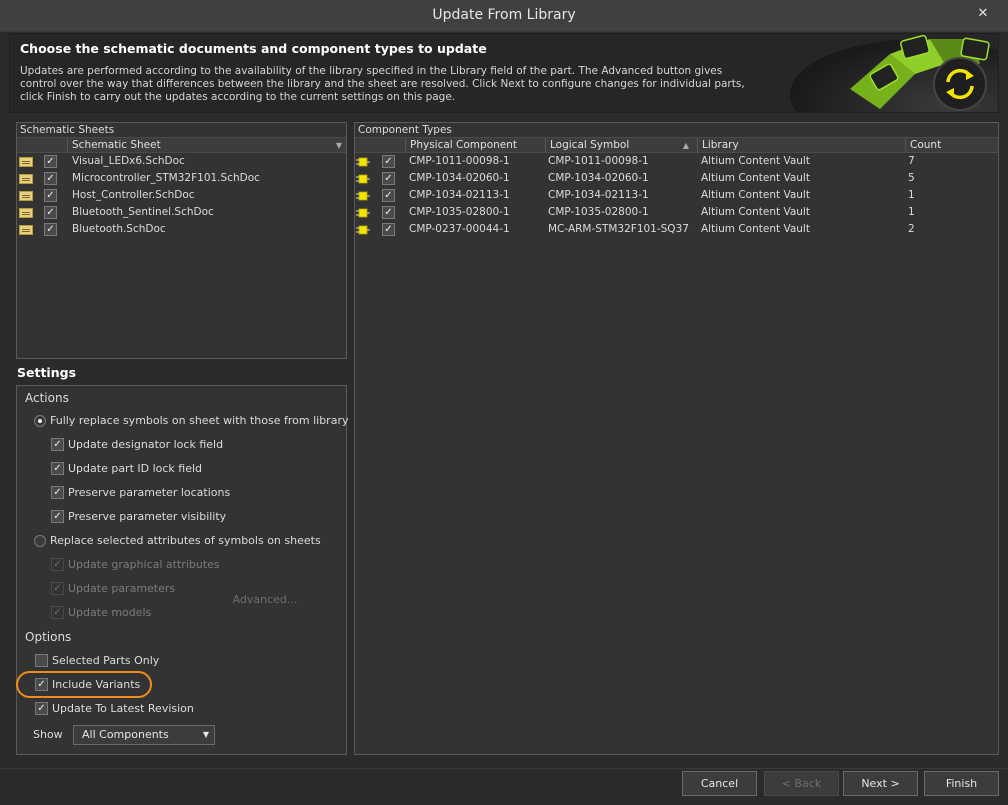 This screenshot has width=1008, height=805. What do you see at coordinates (206, 145) in the screenshot?
I see `schematic-sheet-column: Schematic Sheet ▼` at bounding box center [206, 145].